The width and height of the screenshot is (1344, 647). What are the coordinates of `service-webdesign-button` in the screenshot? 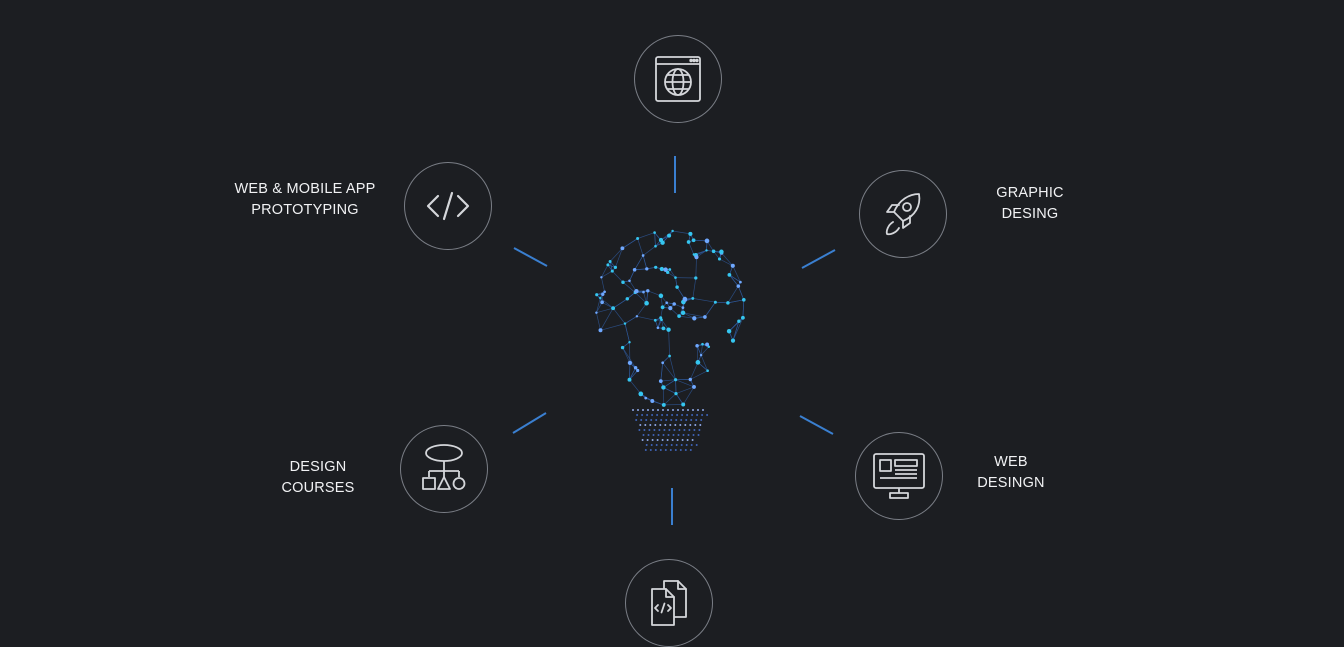 It's located at (899, 476).